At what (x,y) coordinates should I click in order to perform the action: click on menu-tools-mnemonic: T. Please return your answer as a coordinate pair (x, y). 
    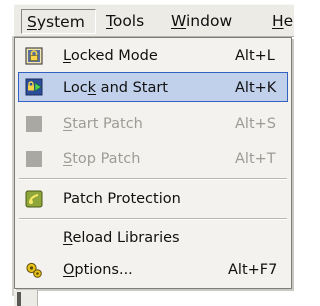
    Looking at the image, I should click on (109, 21).